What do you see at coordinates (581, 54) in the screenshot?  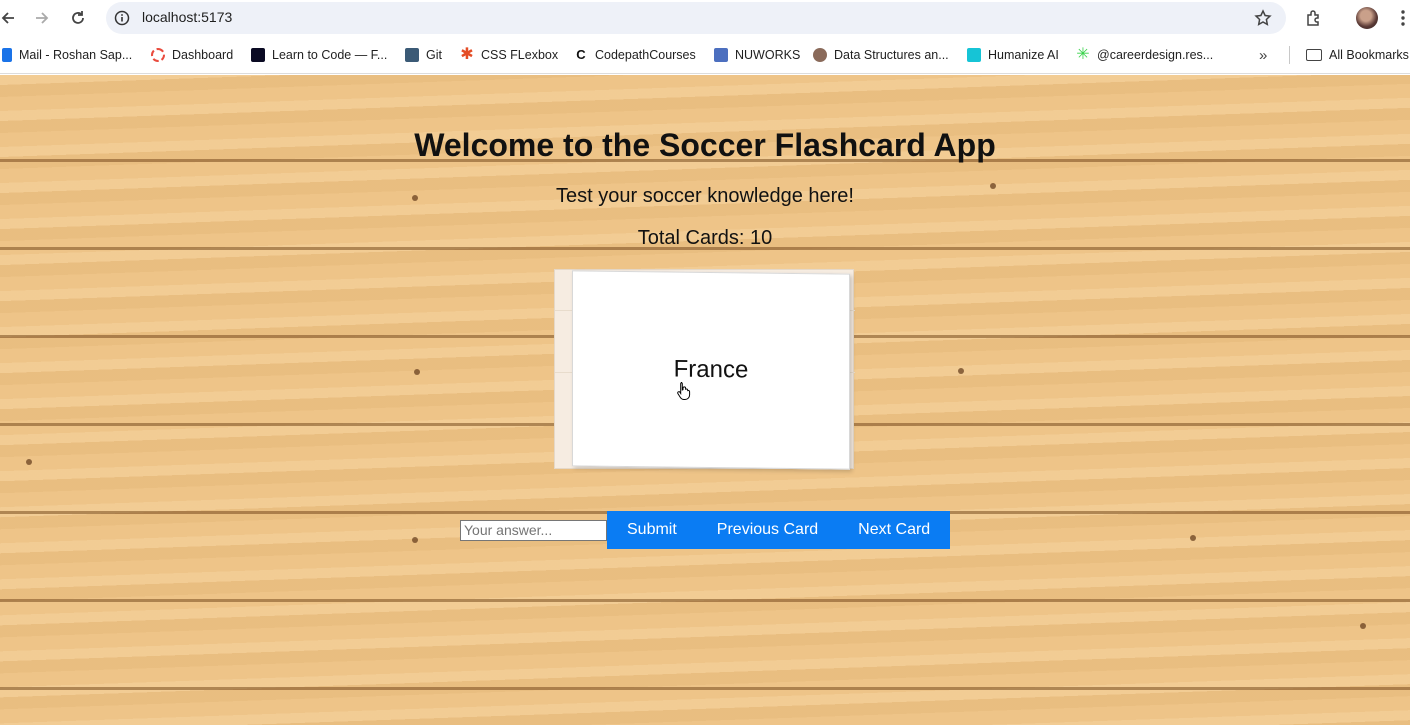 I see `codepath-icon: C` at bounding box center [581, 54].